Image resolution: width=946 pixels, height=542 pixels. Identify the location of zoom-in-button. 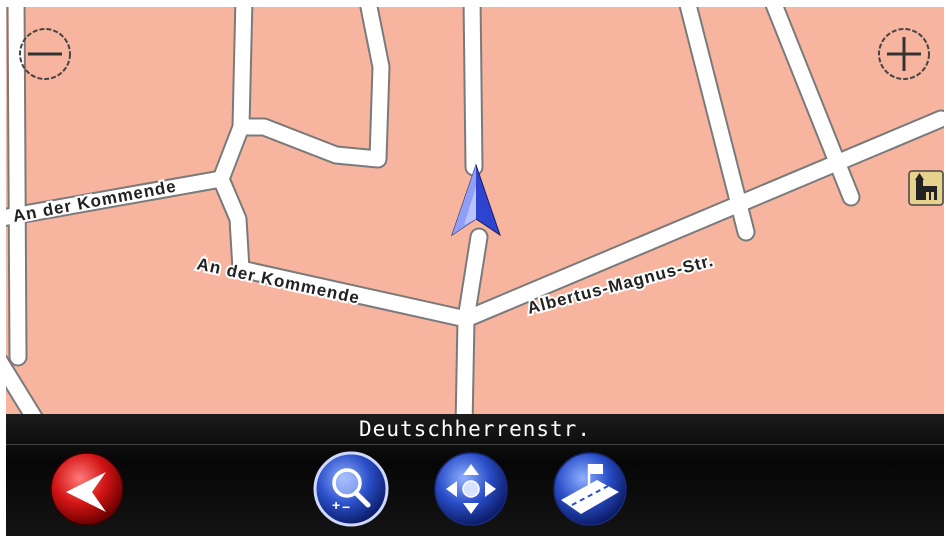
(904, 54).